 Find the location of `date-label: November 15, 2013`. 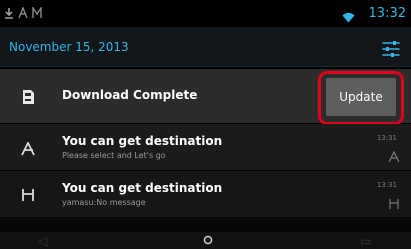

date-label: November 15, 2013 is located at coordinates (69, 47).